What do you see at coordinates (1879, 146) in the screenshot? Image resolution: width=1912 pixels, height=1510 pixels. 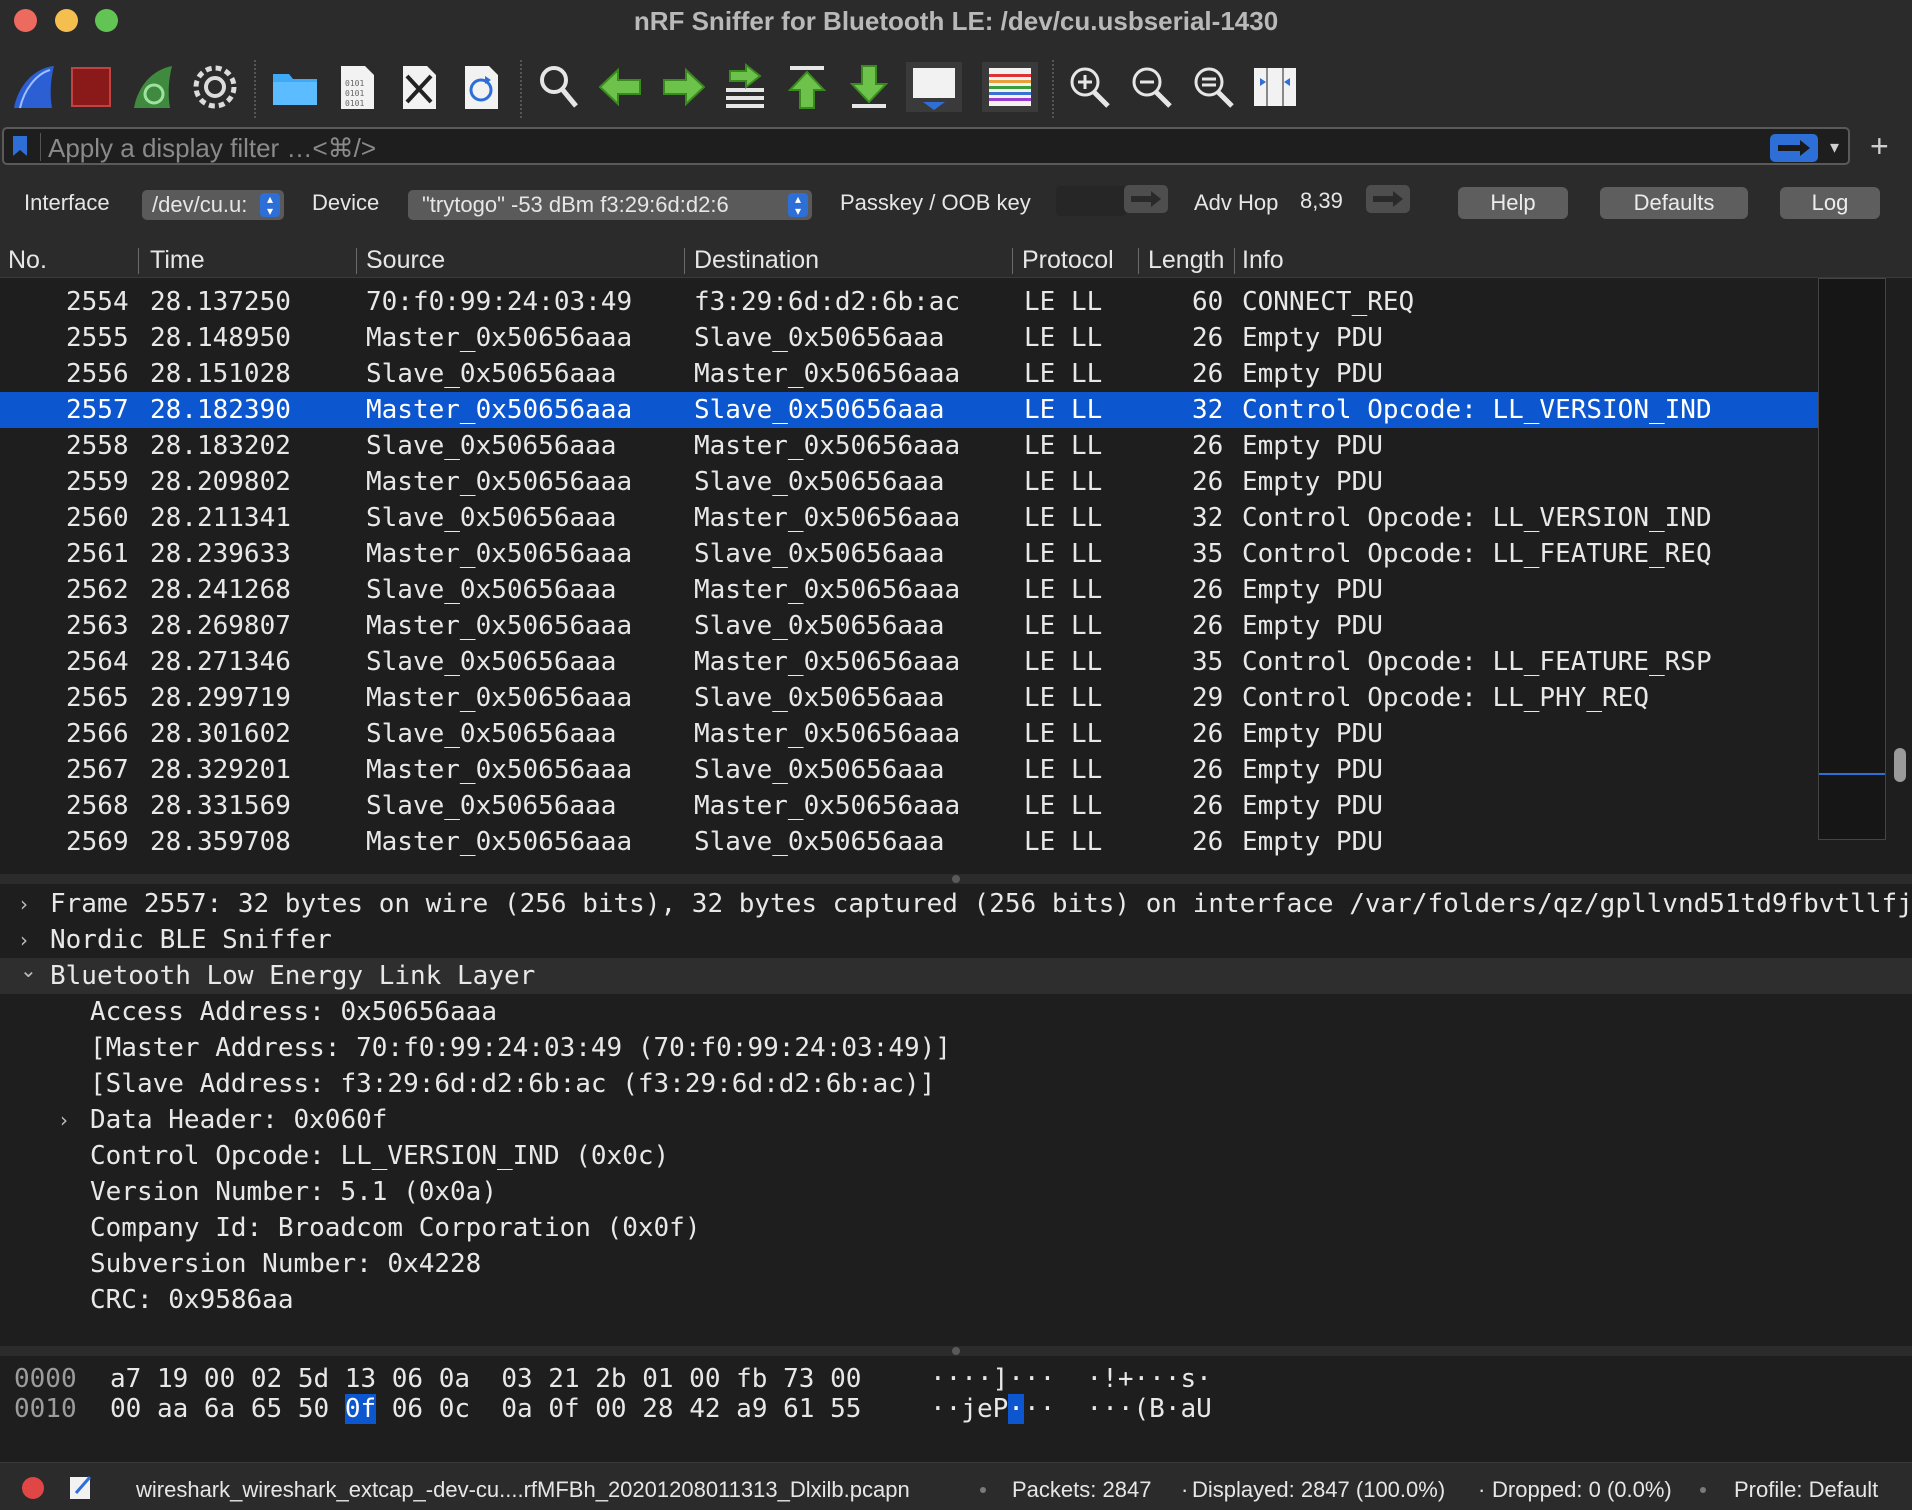 I see `add-filter-button: +` at bounding box center [1879, 146].